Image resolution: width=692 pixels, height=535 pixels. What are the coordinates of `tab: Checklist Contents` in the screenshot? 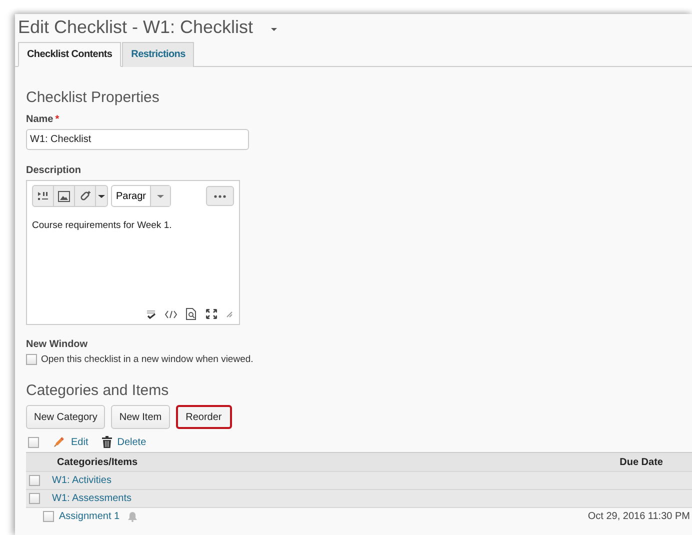 It's located at (70, 54).